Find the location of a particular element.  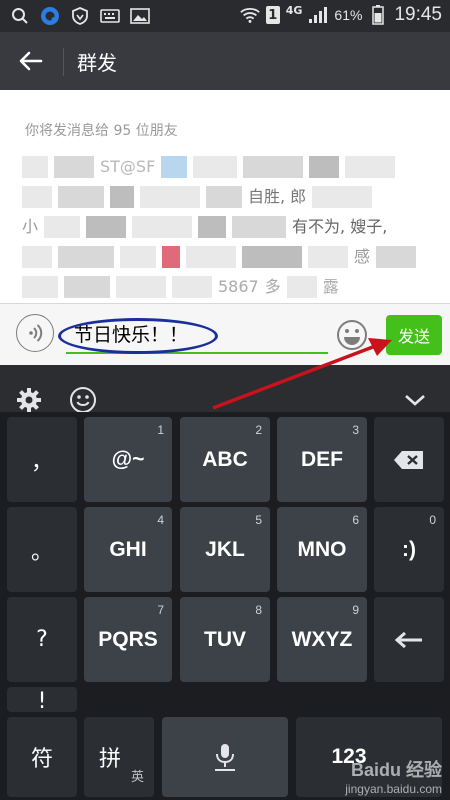

battery-icon is located at coordinates (378, 15).